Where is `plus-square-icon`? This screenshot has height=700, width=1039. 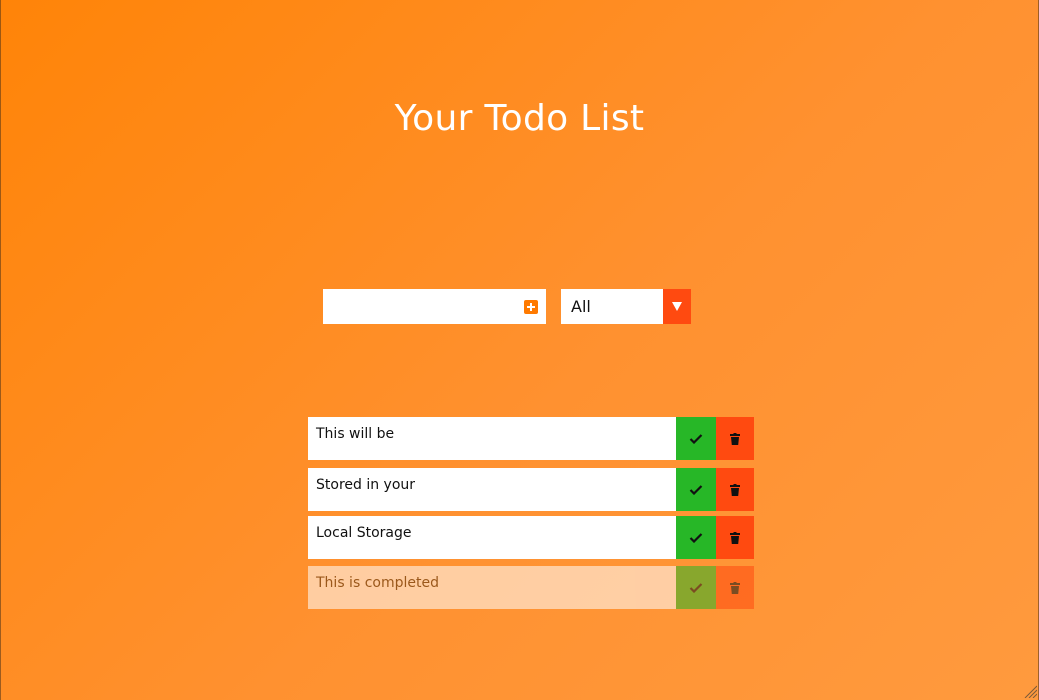
plus-square-icon is located at coordinates (531, 307).